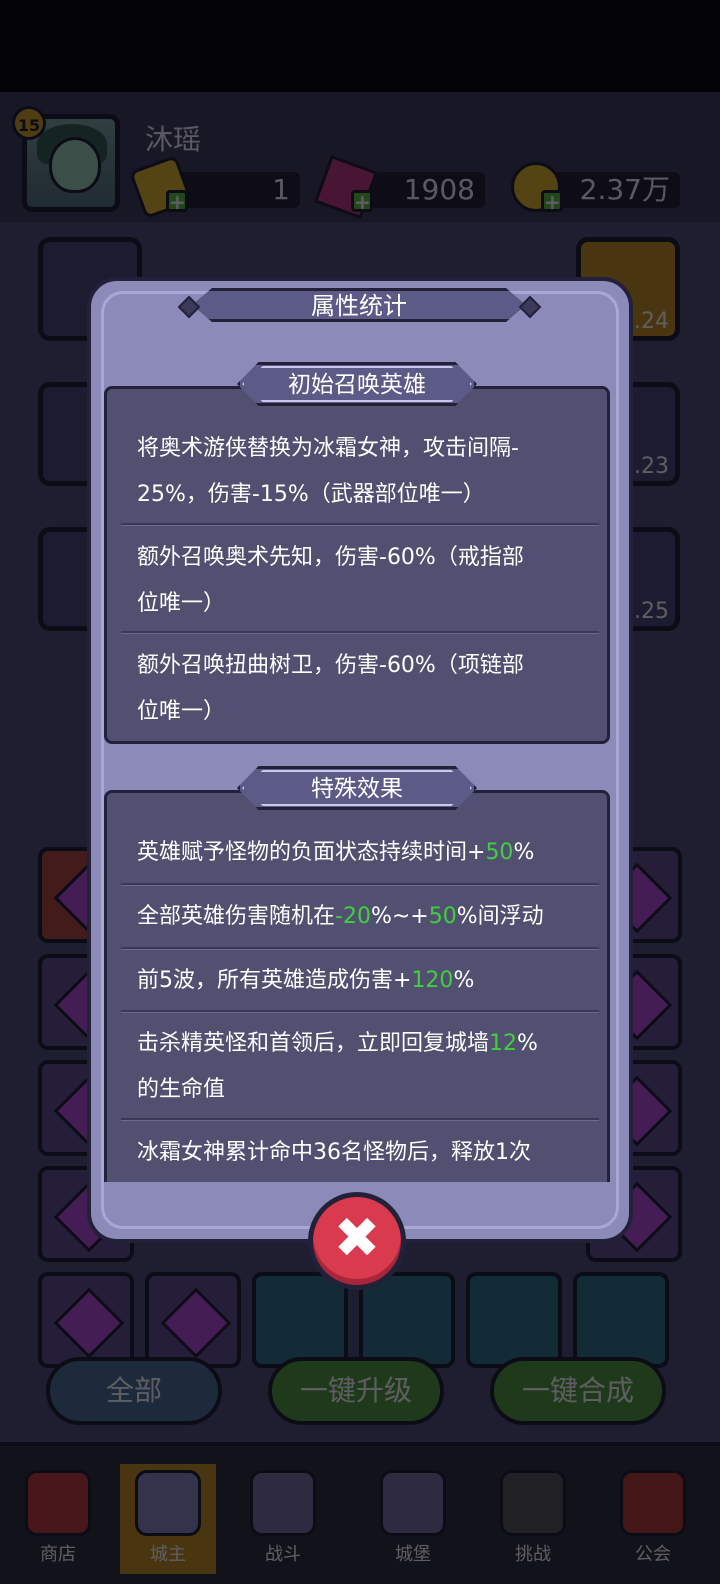  Describe the element at coordinates (336, 852) in the screenshot. I see `effect-entry-1: 英雄赋予怪物的负面状态持续时间+50%` at that location.